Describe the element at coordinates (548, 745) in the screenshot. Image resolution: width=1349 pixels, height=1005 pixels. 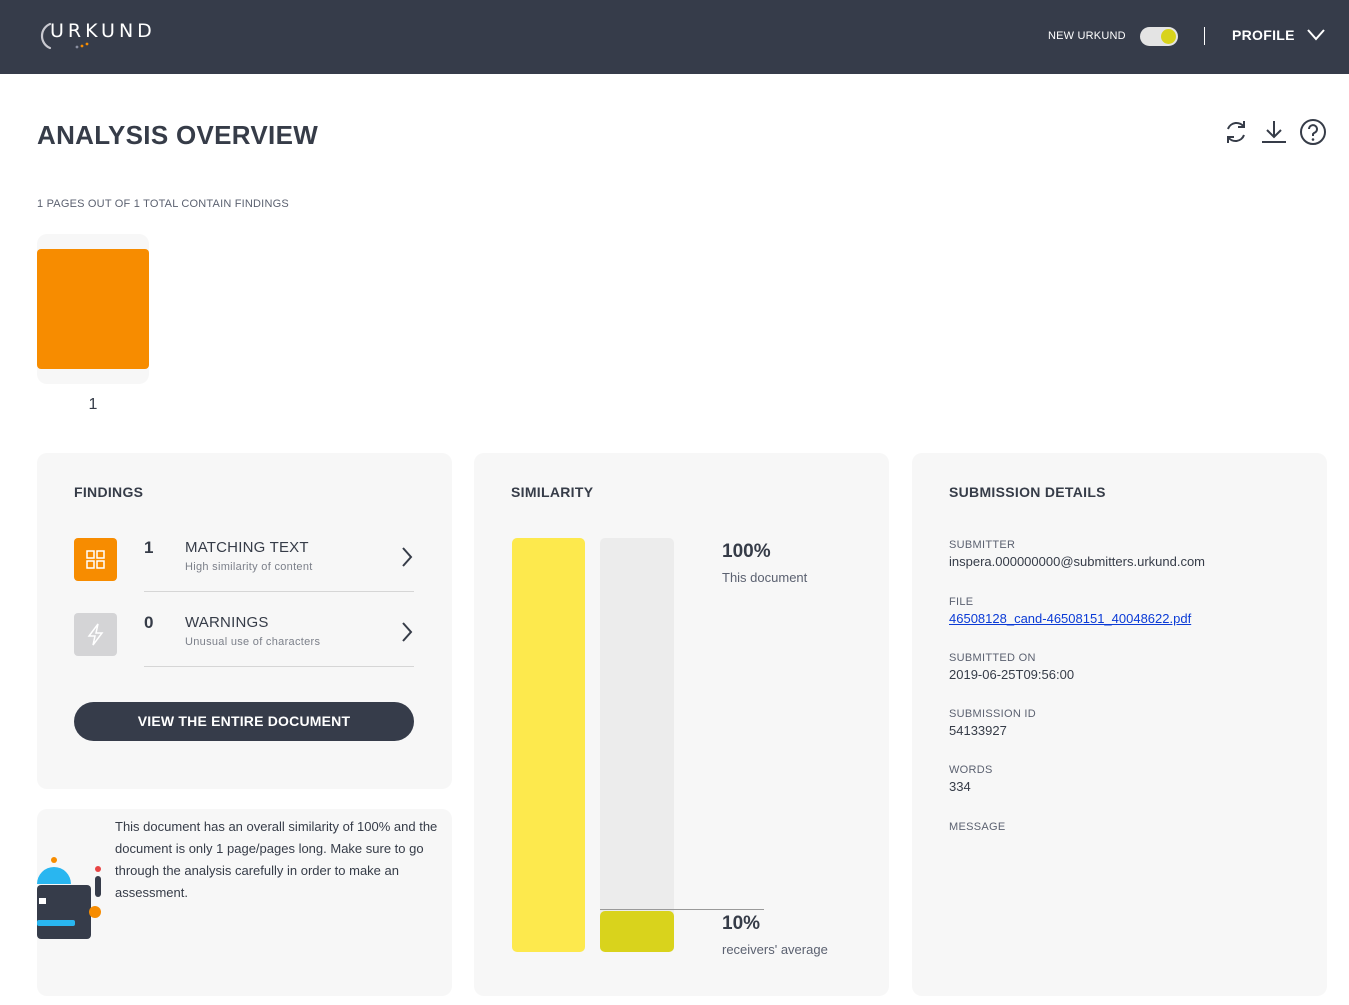
I see `similarity-document-bar` at that location.